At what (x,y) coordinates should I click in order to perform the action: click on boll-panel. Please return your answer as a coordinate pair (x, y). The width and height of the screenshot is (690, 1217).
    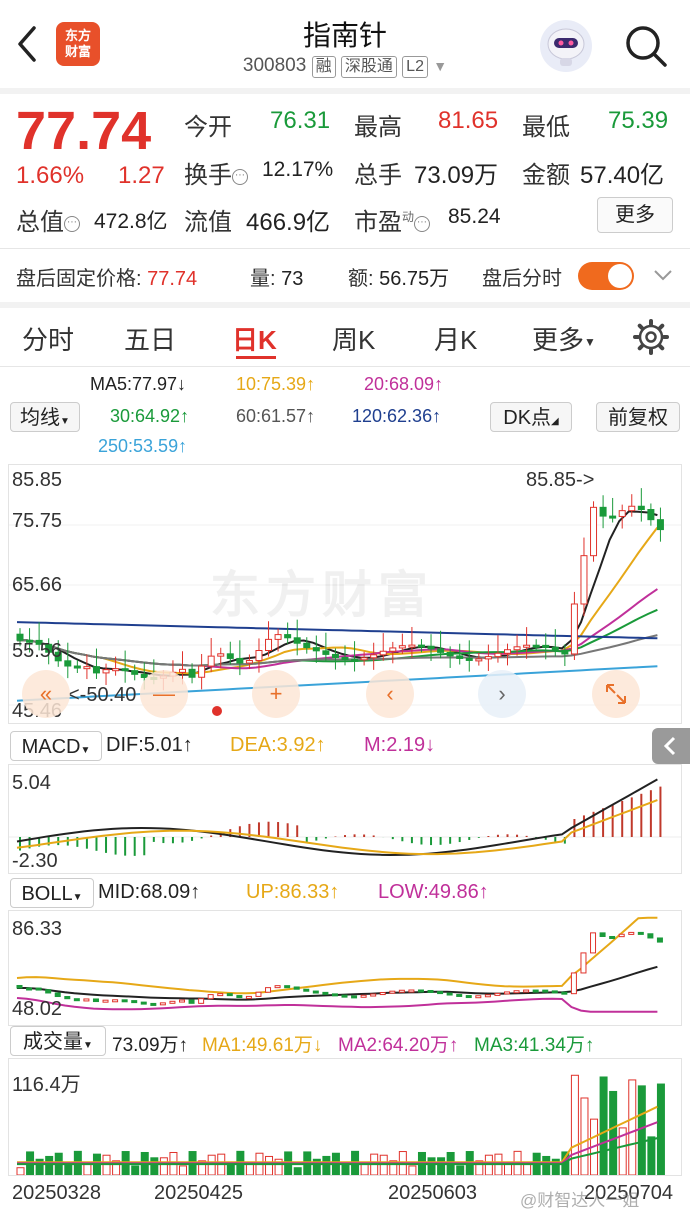
    Looking at the image, I should click on (345, 968).